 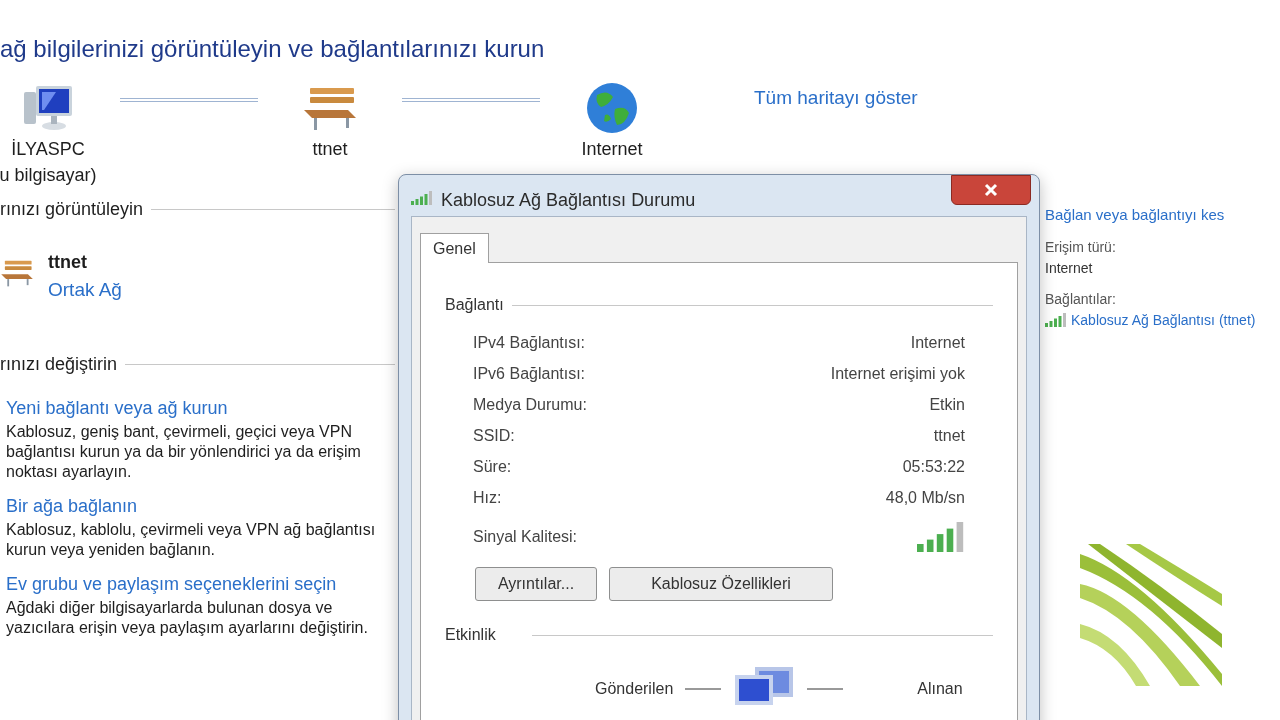 What do you see at coordinates (530, 404) in the screenshot?
I see `status-label: Medya Durumu:` at bounding box center [530, 404].